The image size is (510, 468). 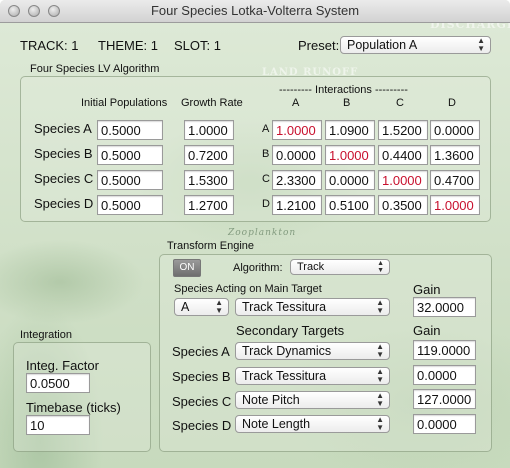 I want to click on interaction-da-field: 1.2100, so click(x=297, y=205).